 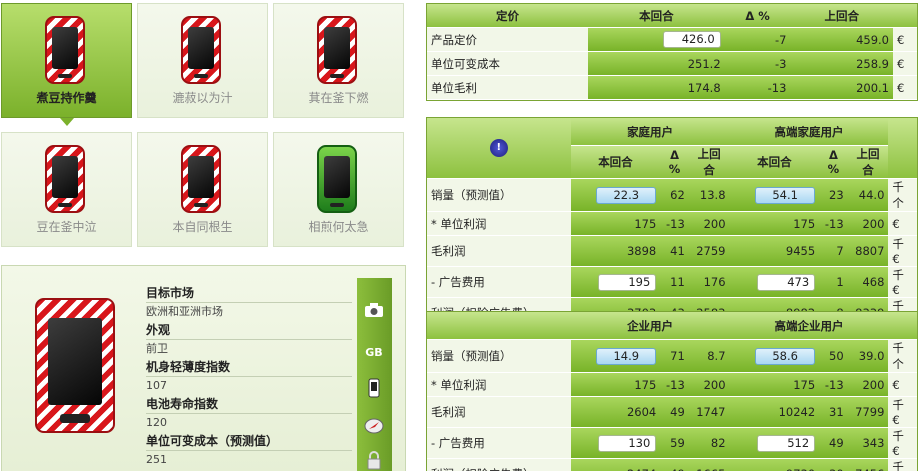 I want to click on camera-icon, so click(x=374, y=313).